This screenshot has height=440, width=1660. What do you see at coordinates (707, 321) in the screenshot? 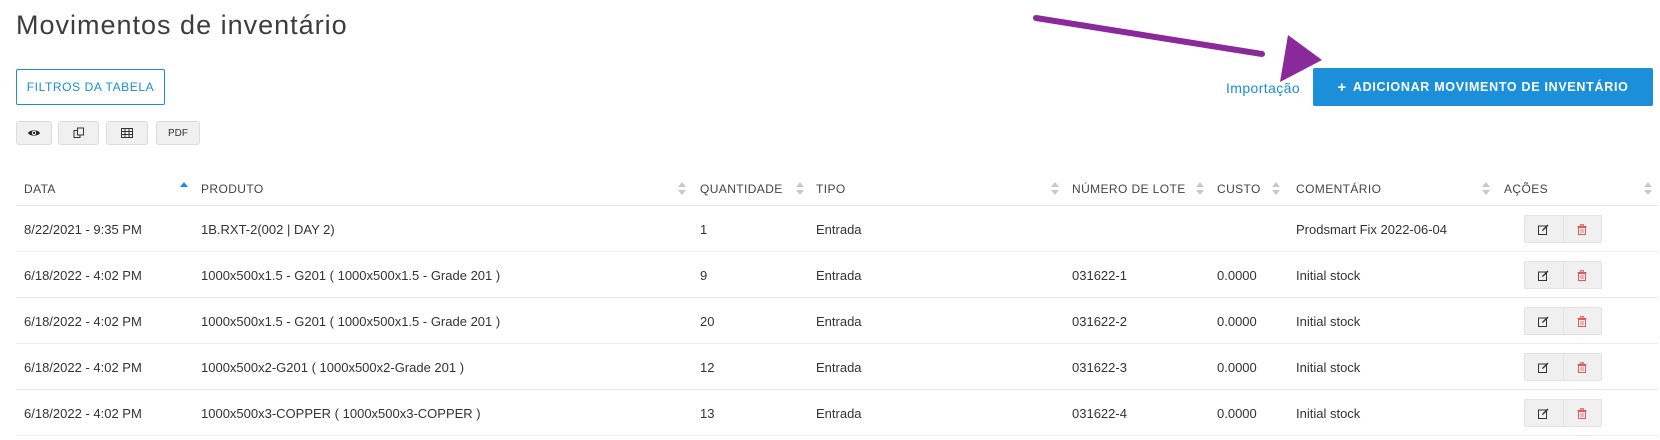
I see `cell-quantity: 20` at bounding box center [707, 321].